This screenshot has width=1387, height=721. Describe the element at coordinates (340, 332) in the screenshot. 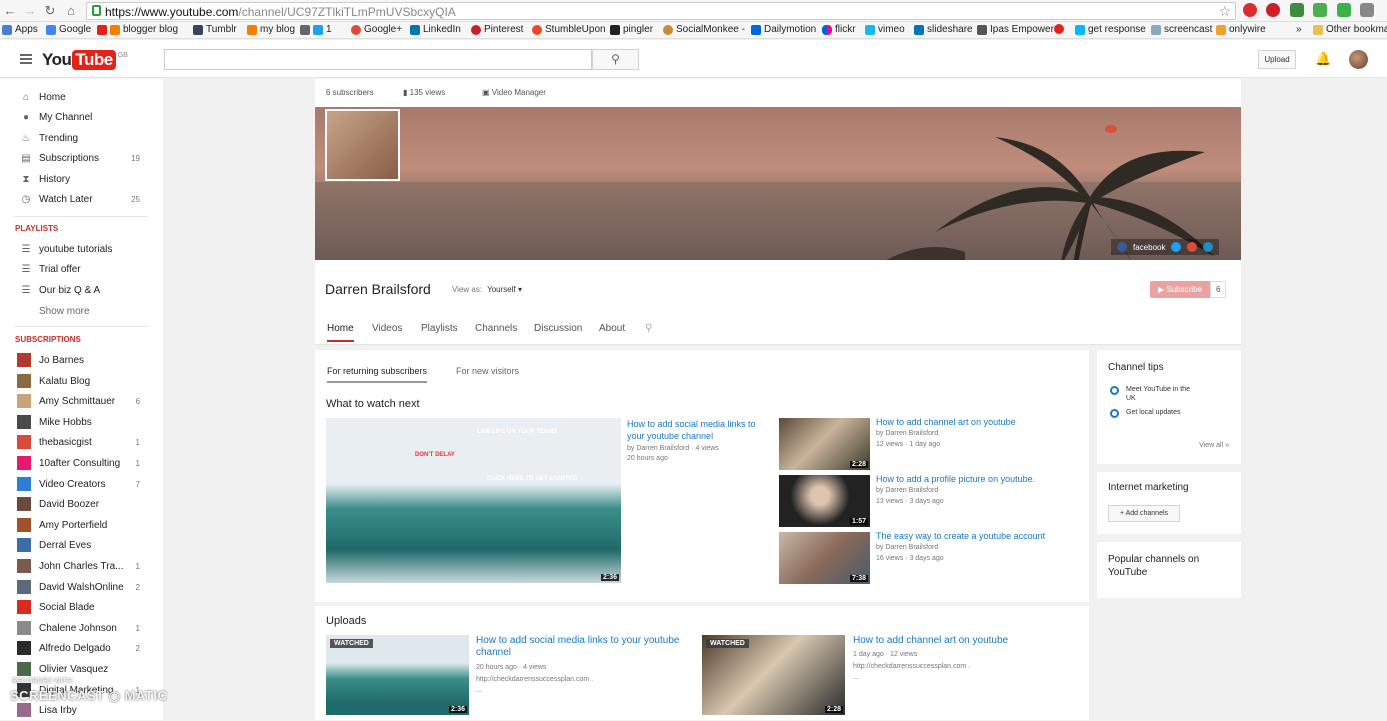

I see `tab-home: Home` at that location.